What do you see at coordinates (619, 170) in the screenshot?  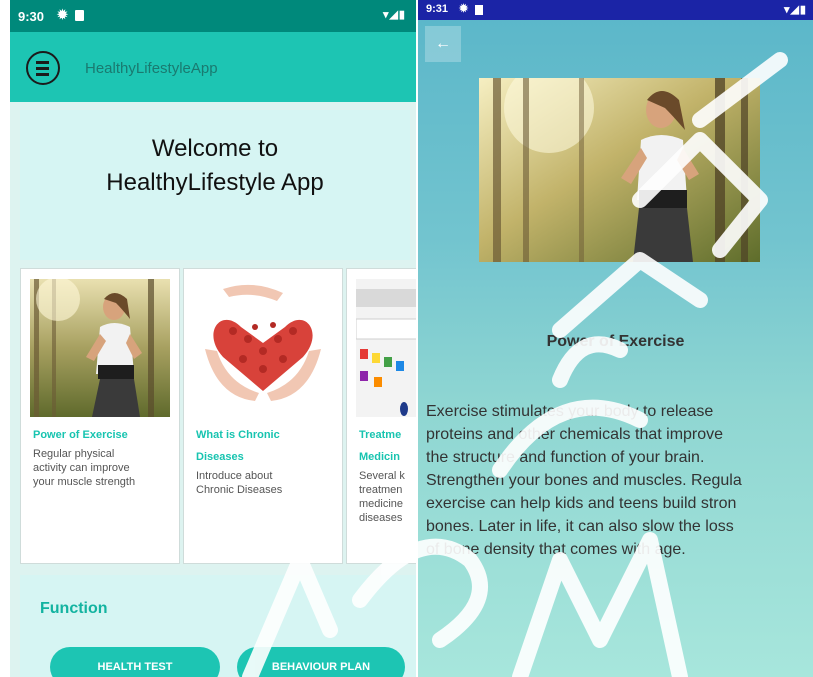 I see `runner-hero-image` at bounding box center [619, 170].